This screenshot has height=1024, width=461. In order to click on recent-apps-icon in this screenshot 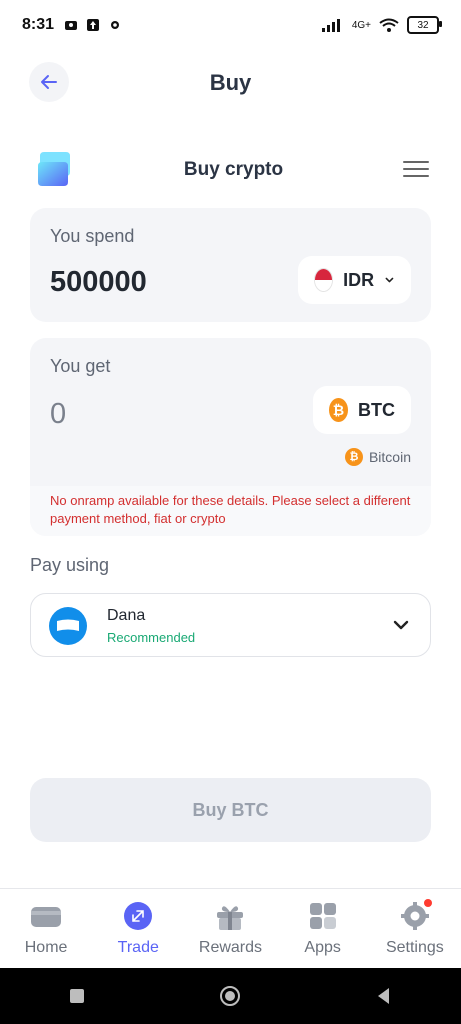, I will do `click(77, 996)`.